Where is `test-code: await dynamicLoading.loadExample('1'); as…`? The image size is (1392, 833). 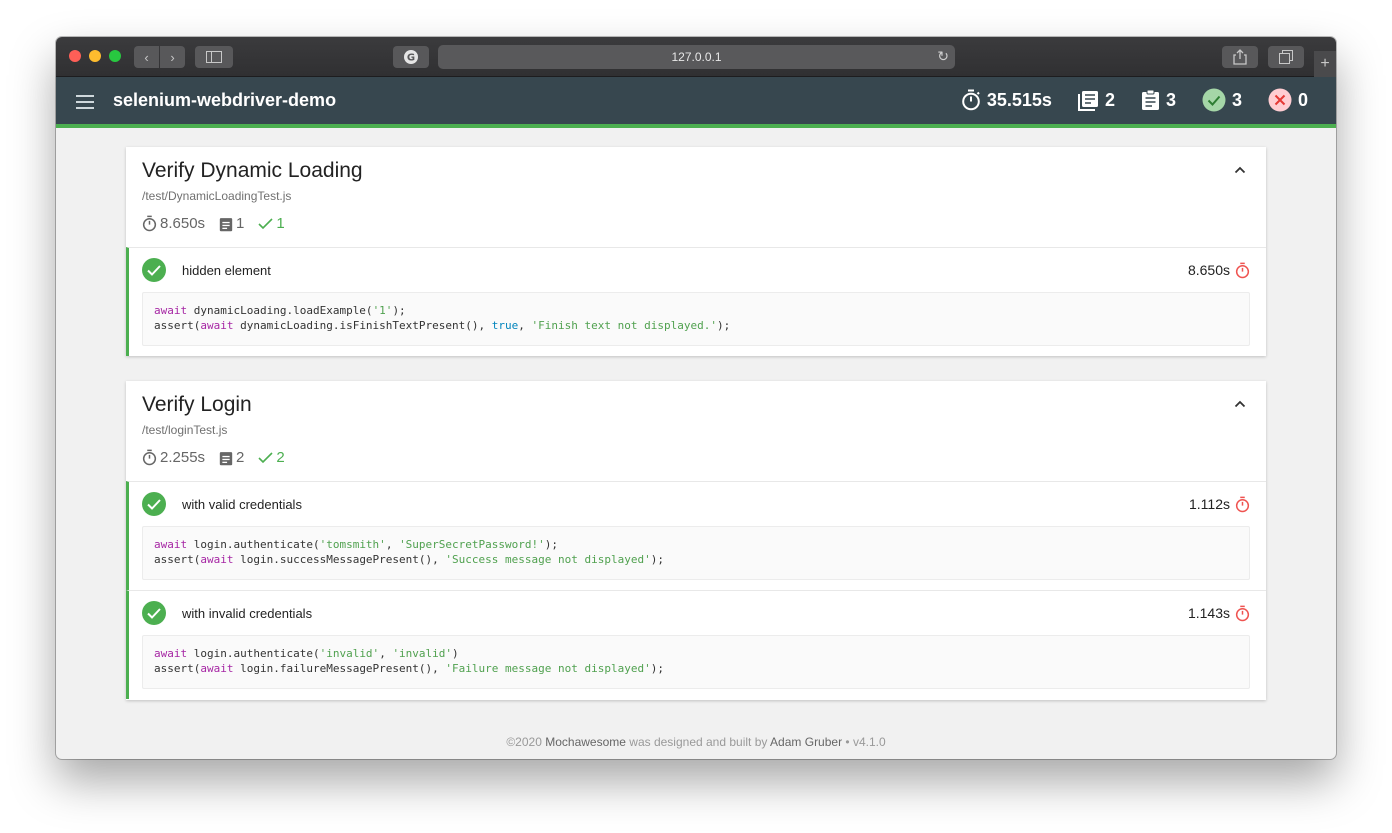 test-code: await dynamicLoading.loadExample('1'); as… is located at coordinates (696, 319).